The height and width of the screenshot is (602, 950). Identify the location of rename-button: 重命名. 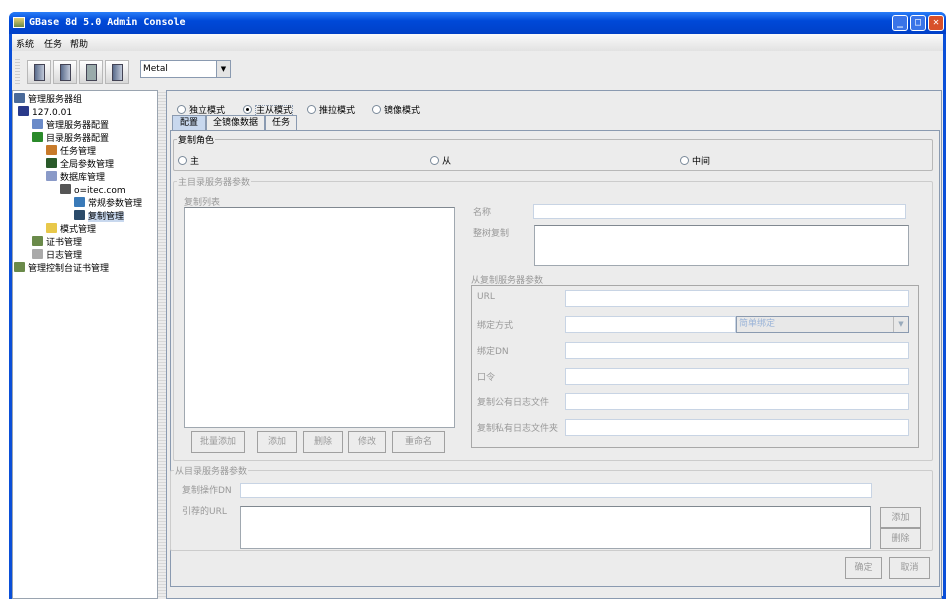
(418, 442).